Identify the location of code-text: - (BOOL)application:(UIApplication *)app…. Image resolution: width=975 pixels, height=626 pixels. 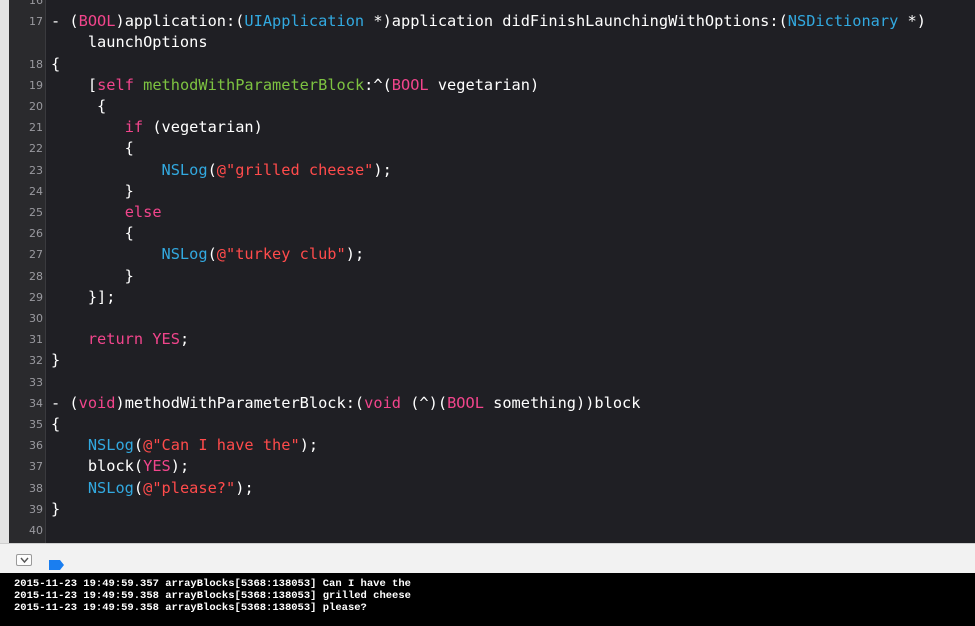
(488, 21).